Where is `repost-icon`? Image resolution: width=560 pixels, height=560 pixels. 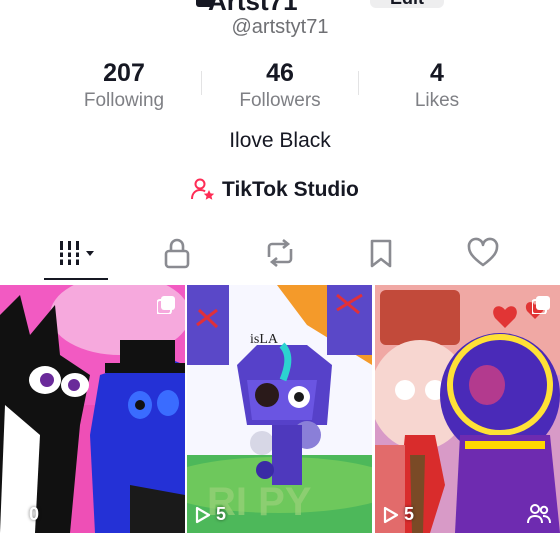 repost-icon is located at coordinates (280, 253).